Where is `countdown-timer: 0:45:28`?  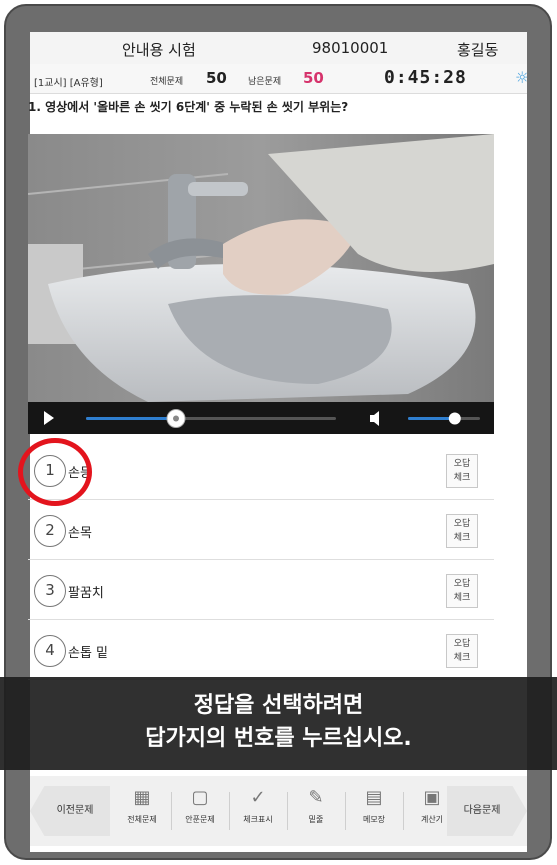 countdown-timer: 0:45:28 is located at coordinates (425, 77).